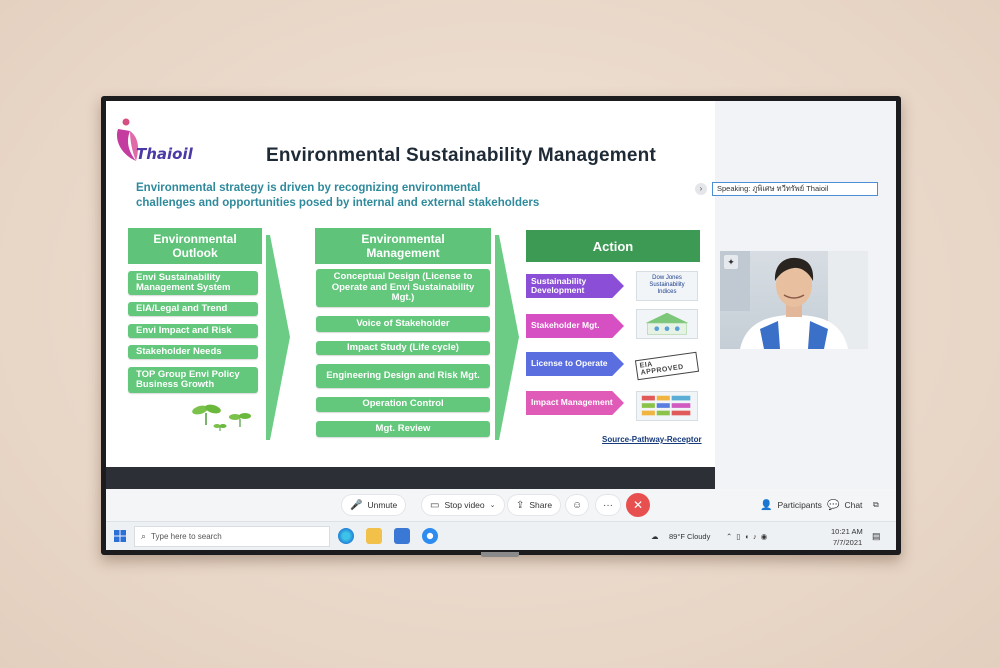  I want to click on meeting-controls: 🎤 Unmute ▭ Stop video ⌄ ⇪ Share ☺ ··· ✕, so click(501, 505).